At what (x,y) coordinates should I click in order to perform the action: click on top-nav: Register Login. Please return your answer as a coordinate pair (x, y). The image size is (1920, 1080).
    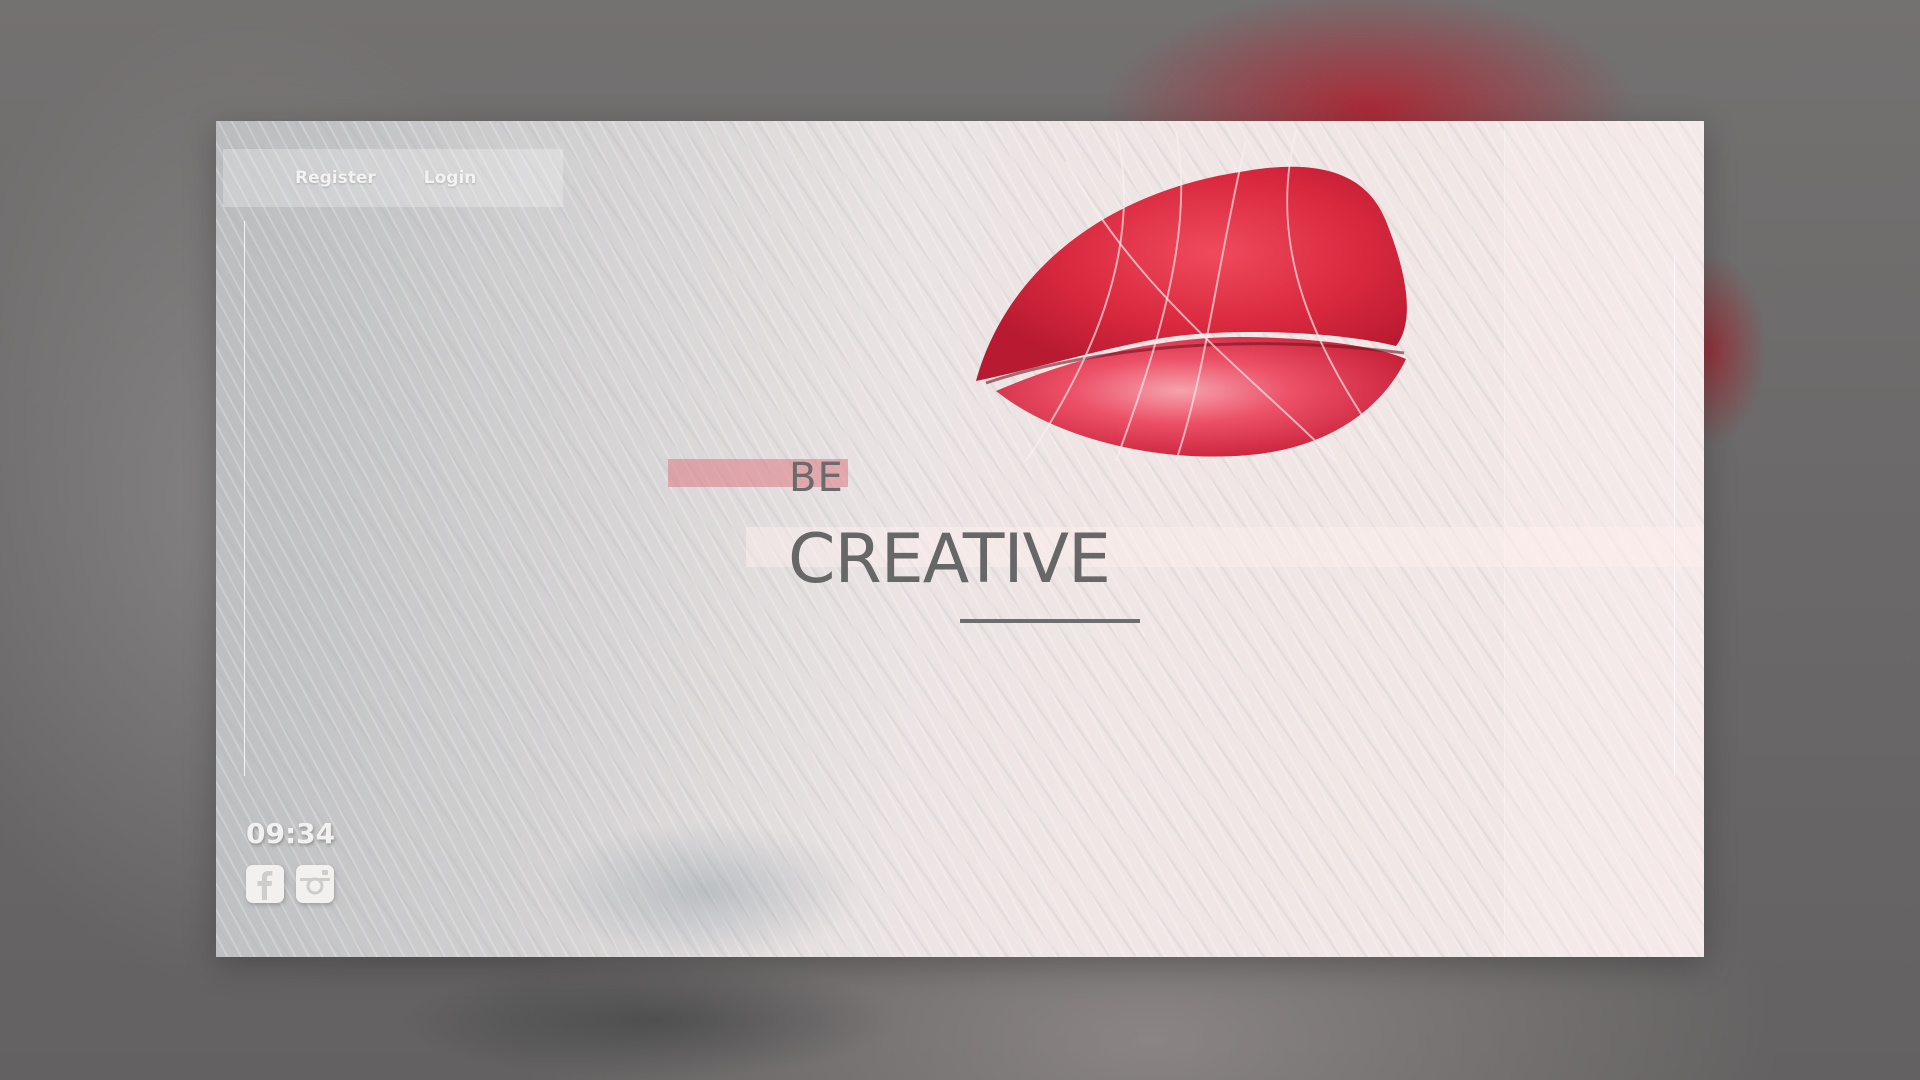
    Looking at the image, I should click on (393, 178).